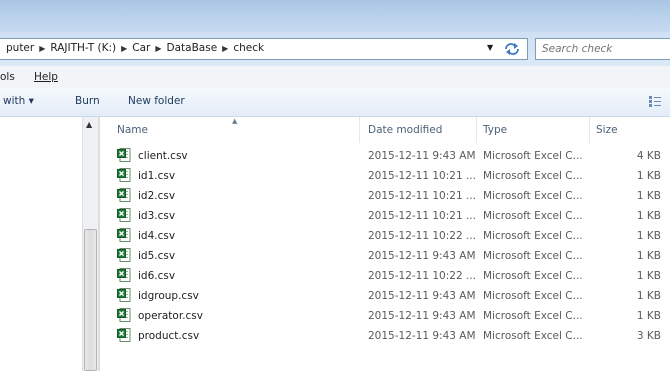 The image size is (670, 371). What do you see at coordinates (405, 130) in the screenshot?
I see `column-date-modified: Date modified` at bounding box center [405, 130].